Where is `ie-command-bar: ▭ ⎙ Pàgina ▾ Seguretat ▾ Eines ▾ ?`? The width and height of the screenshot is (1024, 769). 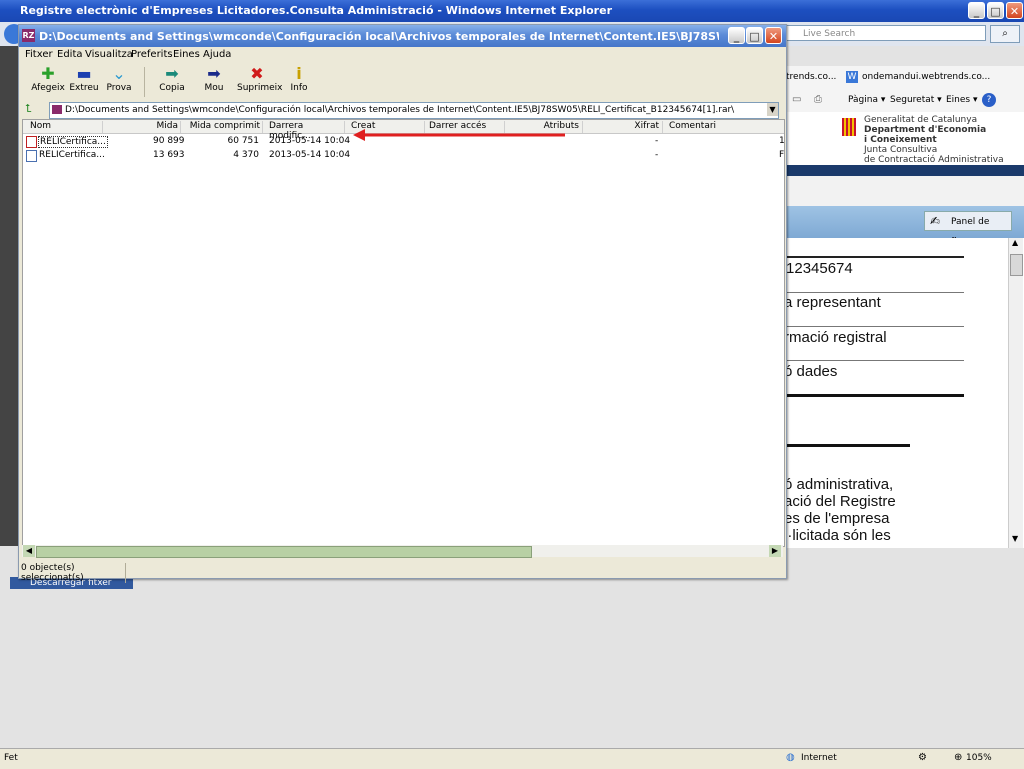 ie-command-bar: ▭ ⎙ Pàgina ▾ Seguretat ▾ Eines ▾ ? is located at coordinates (904, 101).